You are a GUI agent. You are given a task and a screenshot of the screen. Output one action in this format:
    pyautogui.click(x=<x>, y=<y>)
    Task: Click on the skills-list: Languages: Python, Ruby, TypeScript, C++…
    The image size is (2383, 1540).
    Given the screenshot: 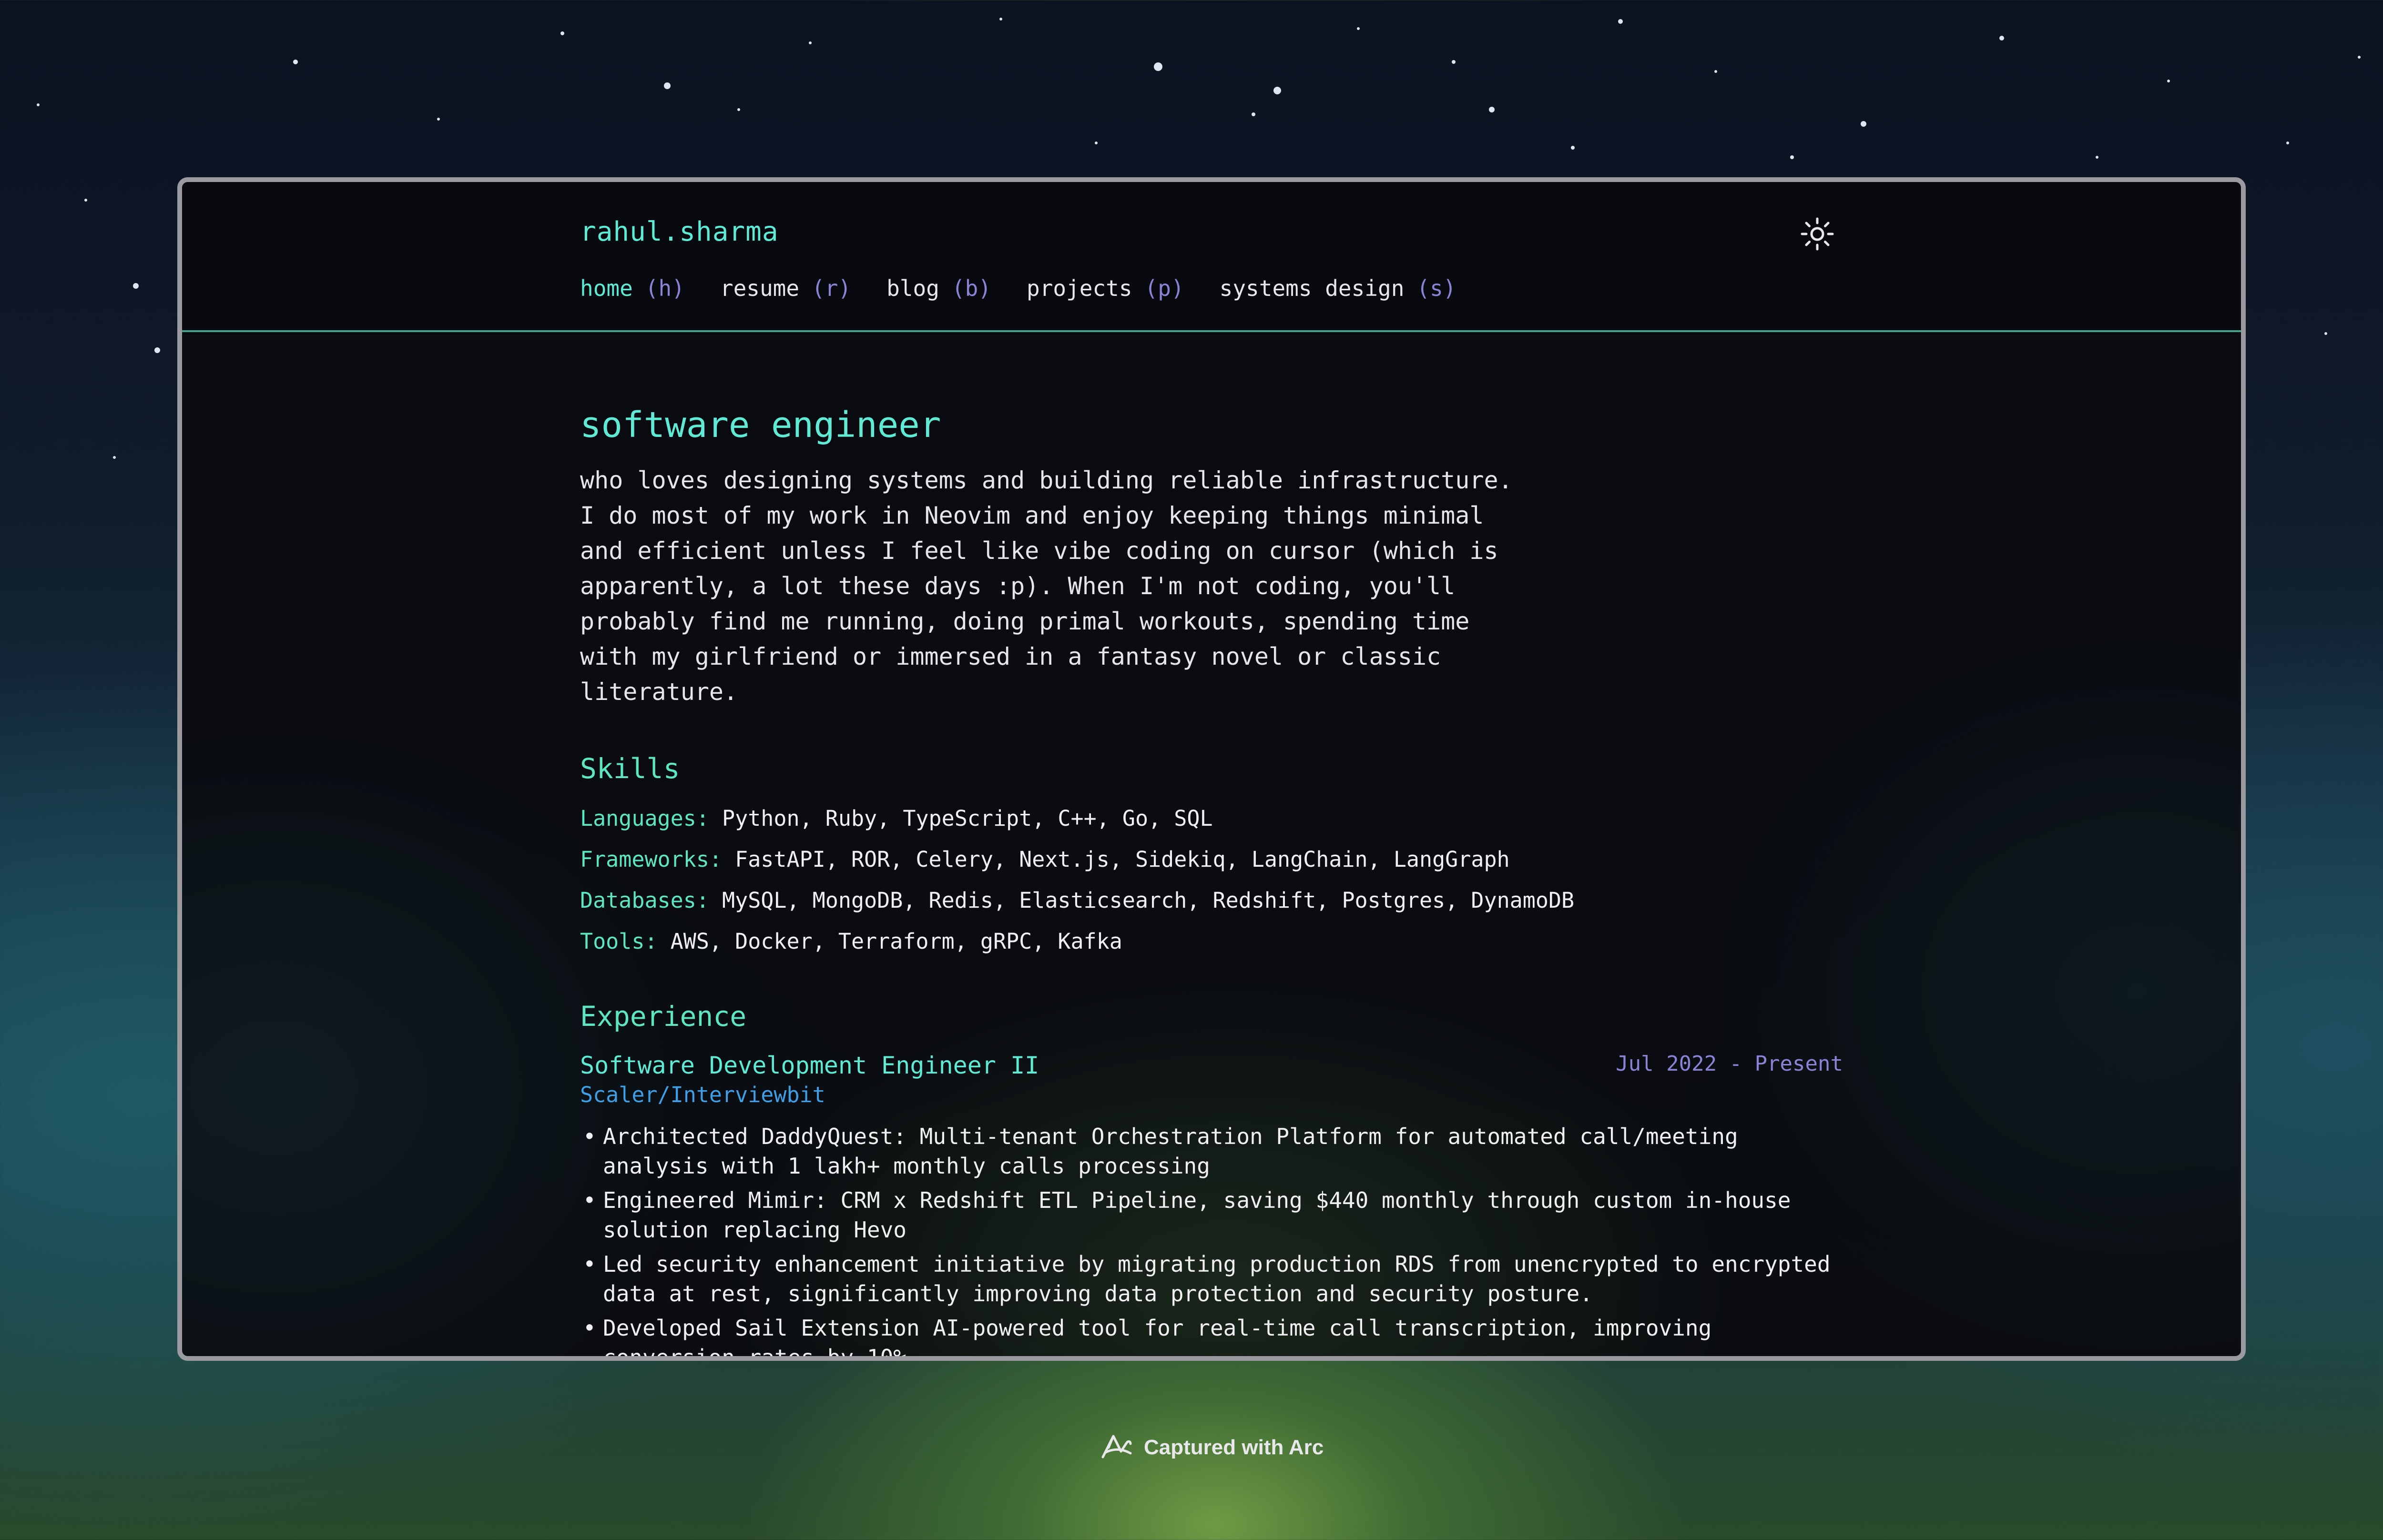 What is the action you would take?
    pyautogui.click(x=1212, y=880)
    